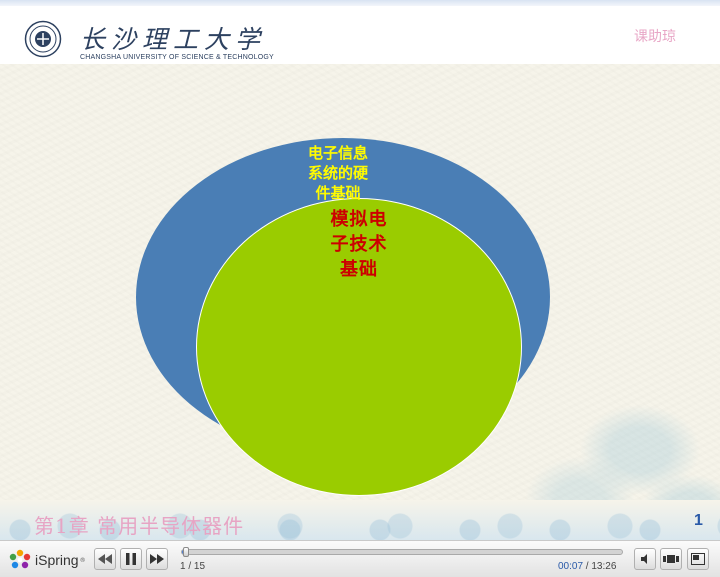 The height and width of the screenshot is (577, 720). Describe the element at coordinates (360, 558) in the screenshot. I see `player-control-bar: iSpring ® 1 / 15 00:07 / 13:26` at that location.